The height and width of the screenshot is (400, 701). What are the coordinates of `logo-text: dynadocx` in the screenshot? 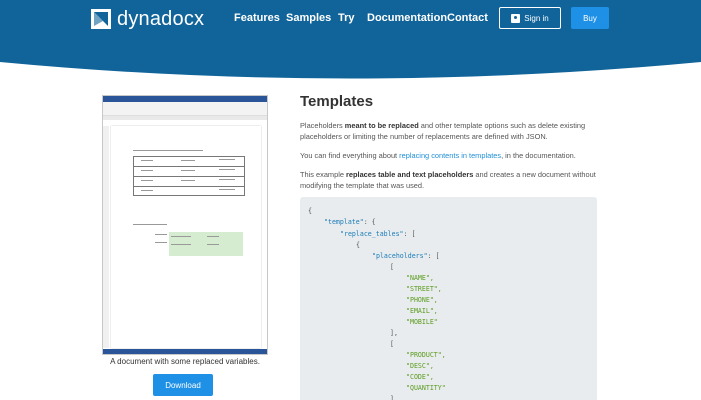 It's located at (161, 18).